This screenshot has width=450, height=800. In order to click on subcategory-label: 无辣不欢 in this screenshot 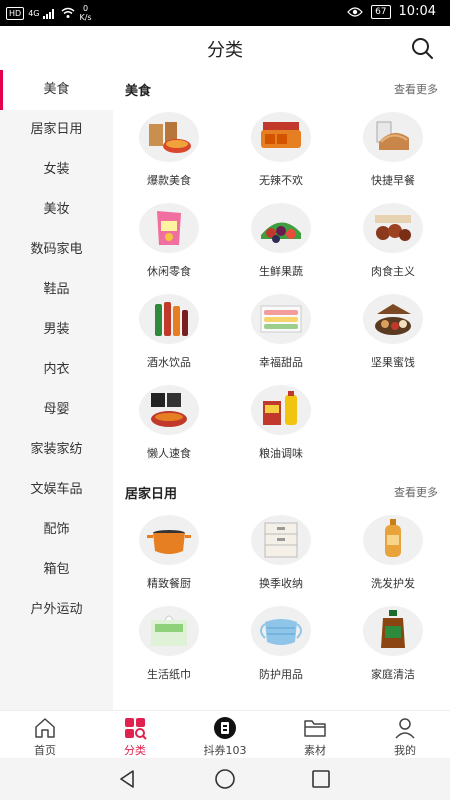, I will do `click(281, 180)`.